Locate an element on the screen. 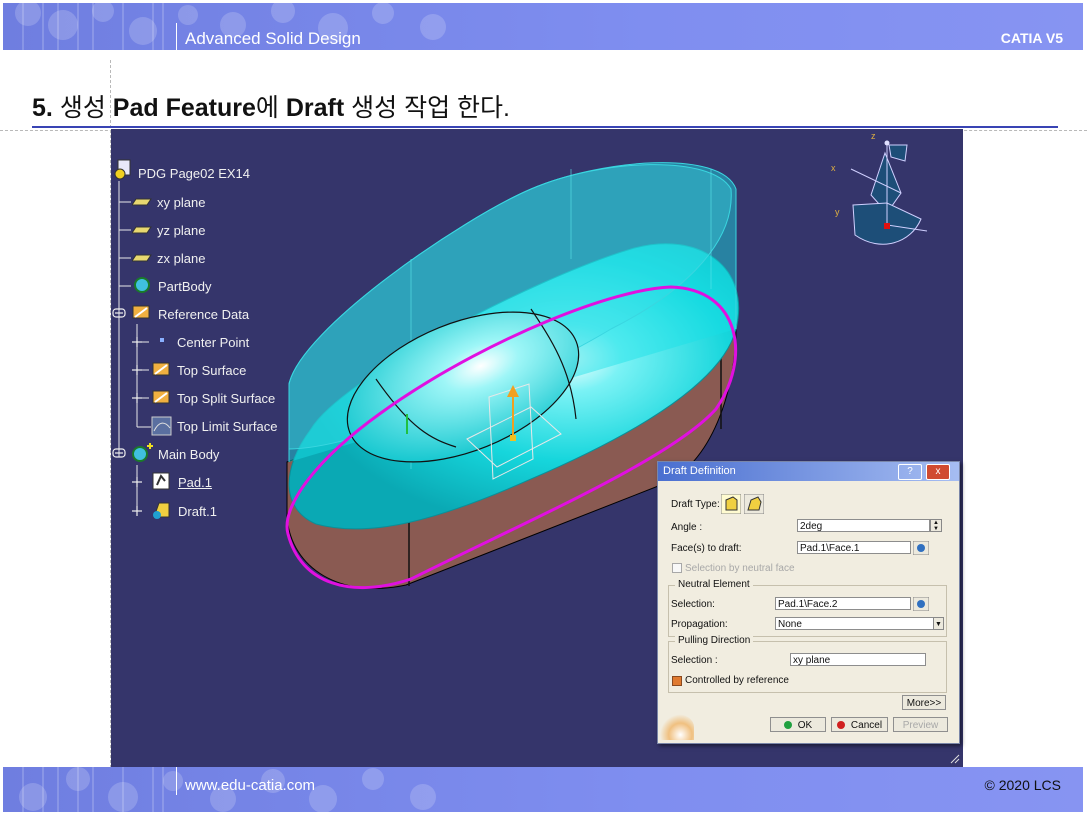 Image resolution: width=1087 pixels, height=815 pixels. header-title: Advanced Solid Design is located at coordinates (273, 38).